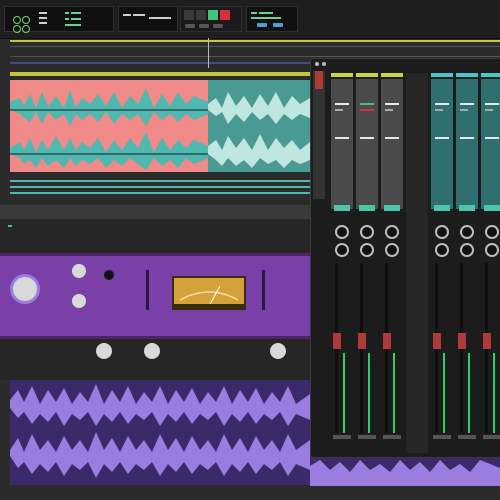 The image size is (500, 500). I want to click on audio-region-teal, so click(259, 126).